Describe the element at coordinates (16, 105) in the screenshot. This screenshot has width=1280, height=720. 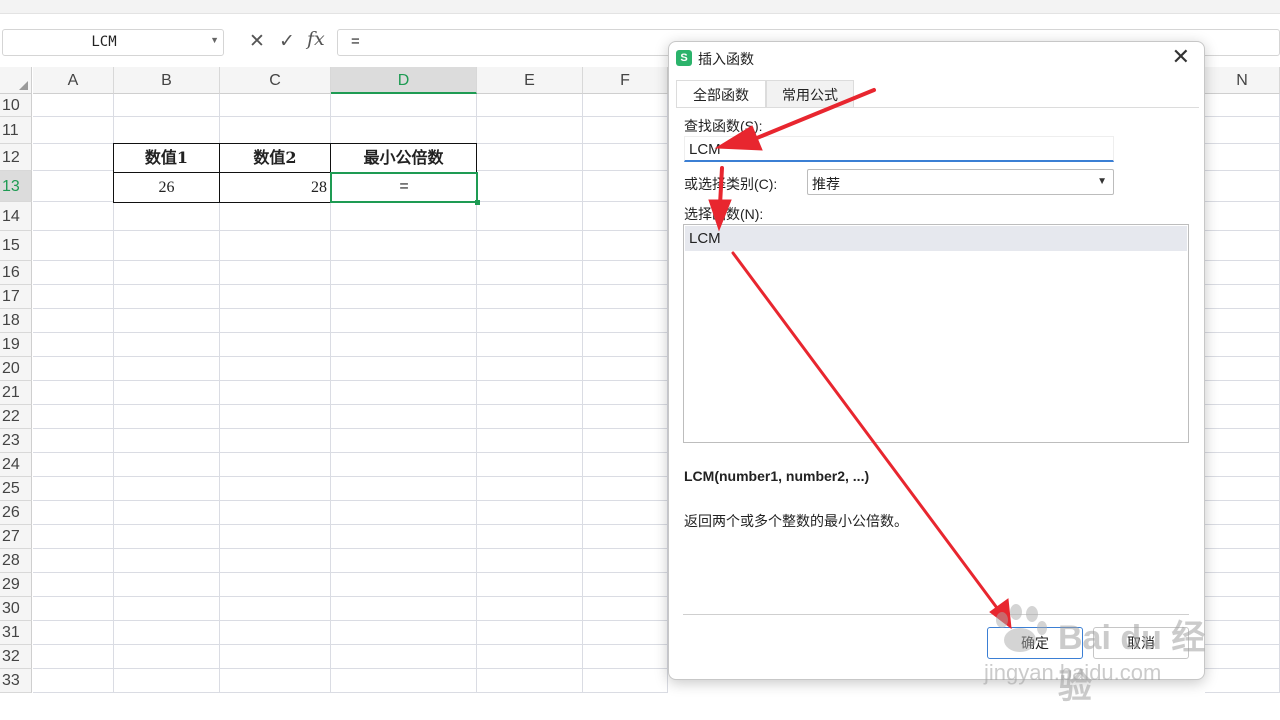
I see `row-header: 10` at that location.